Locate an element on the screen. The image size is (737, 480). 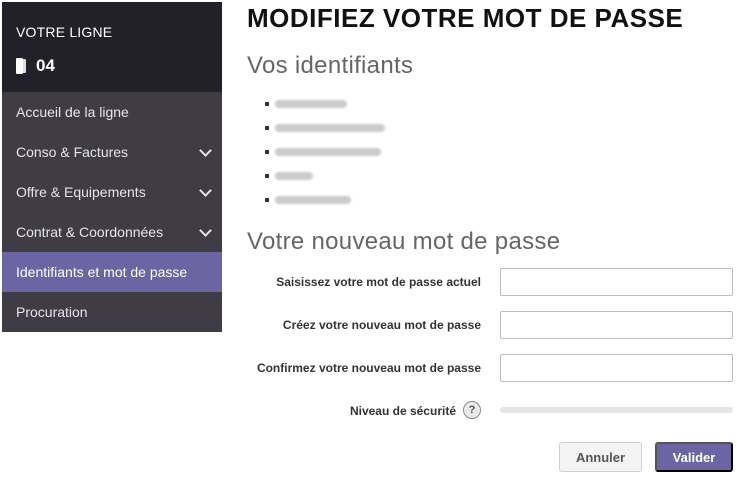
line-number: 04 is located at coordinates (45, 65).